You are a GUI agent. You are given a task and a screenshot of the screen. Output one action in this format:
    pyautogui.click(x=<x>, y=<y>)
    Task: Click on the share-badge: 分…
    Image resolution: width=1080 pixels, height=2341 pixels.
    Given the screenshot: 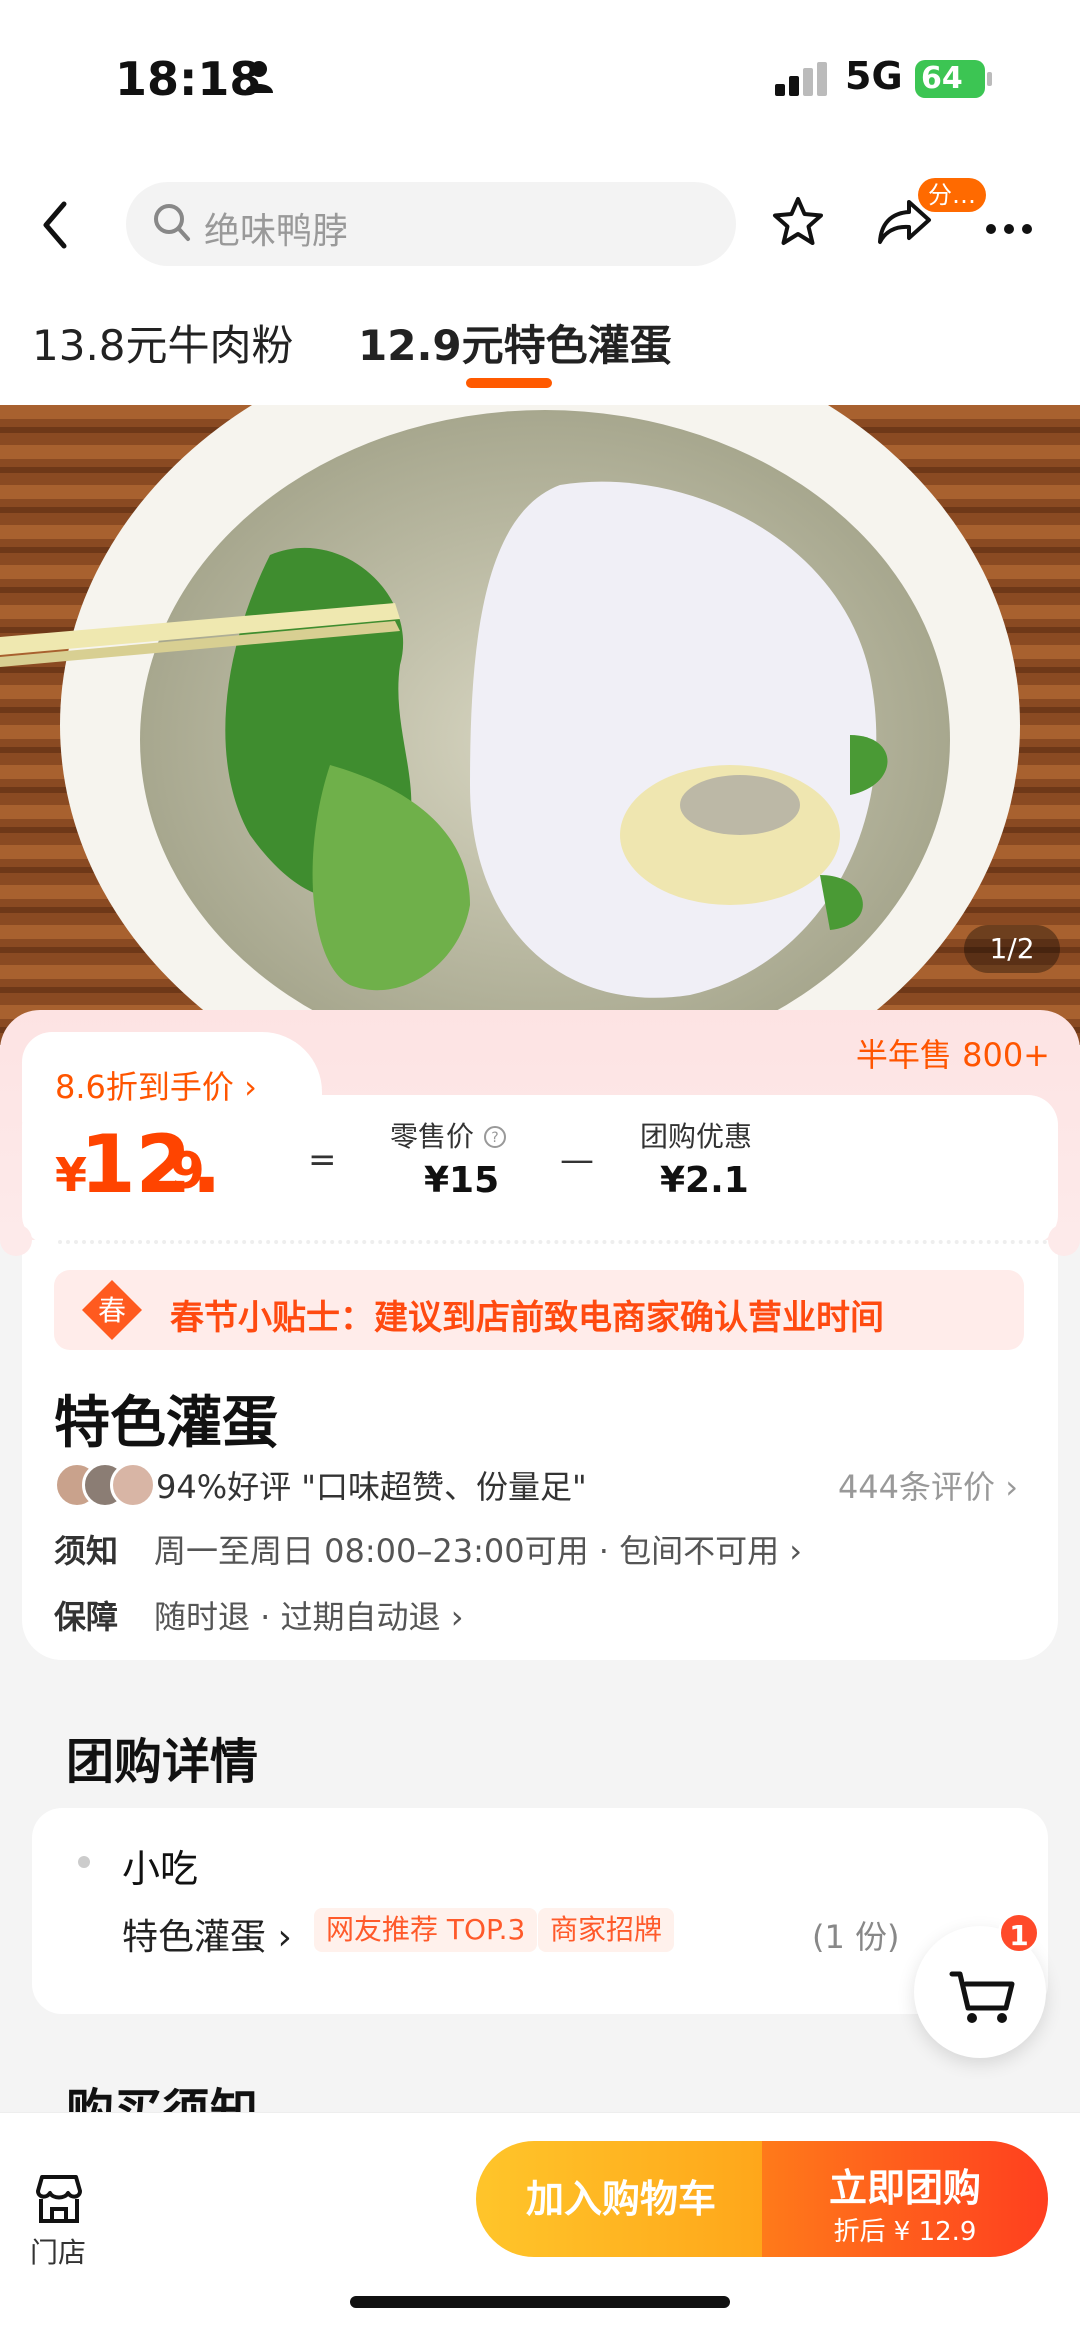 What is the action you would take?
    pyautogui.click(x=952, y=195)
    